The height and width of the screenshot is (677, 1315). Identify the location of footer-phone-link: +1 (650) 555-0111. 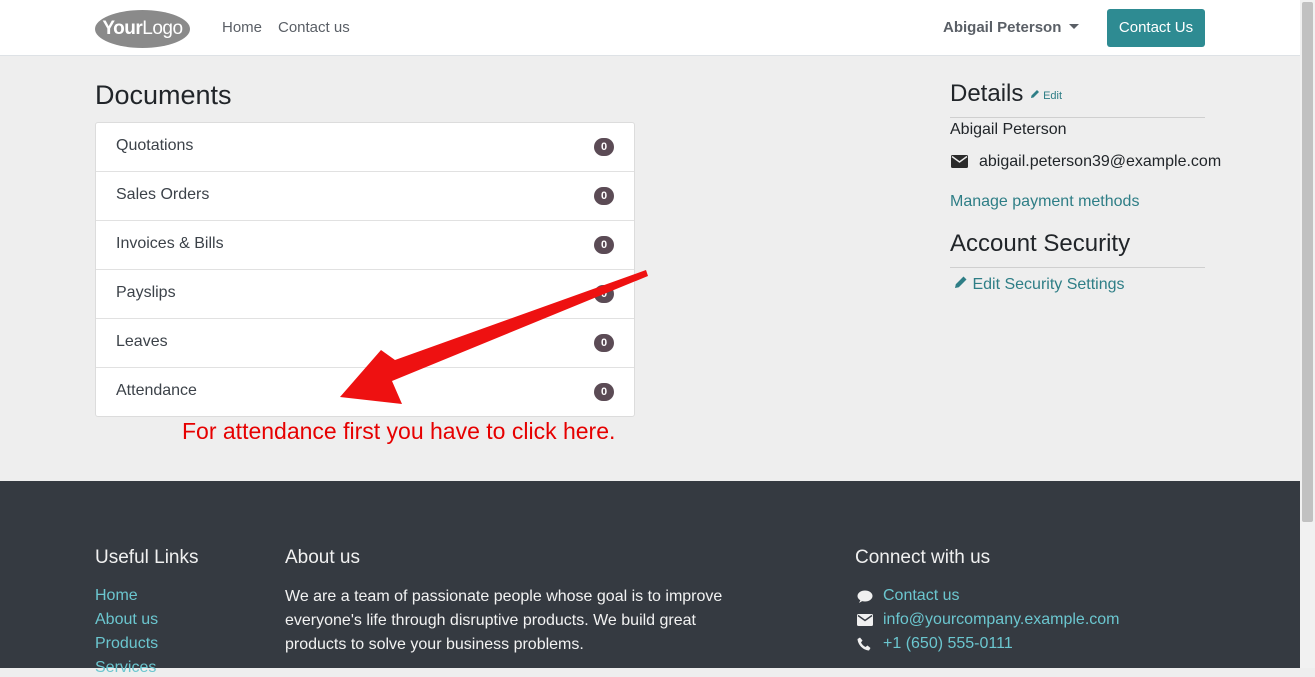
(948, 644).